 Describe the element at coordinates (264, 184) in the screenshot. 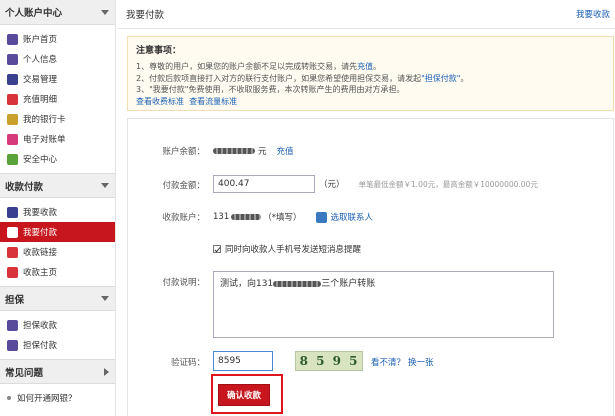

I see `amount-input: 400.47` at that location.